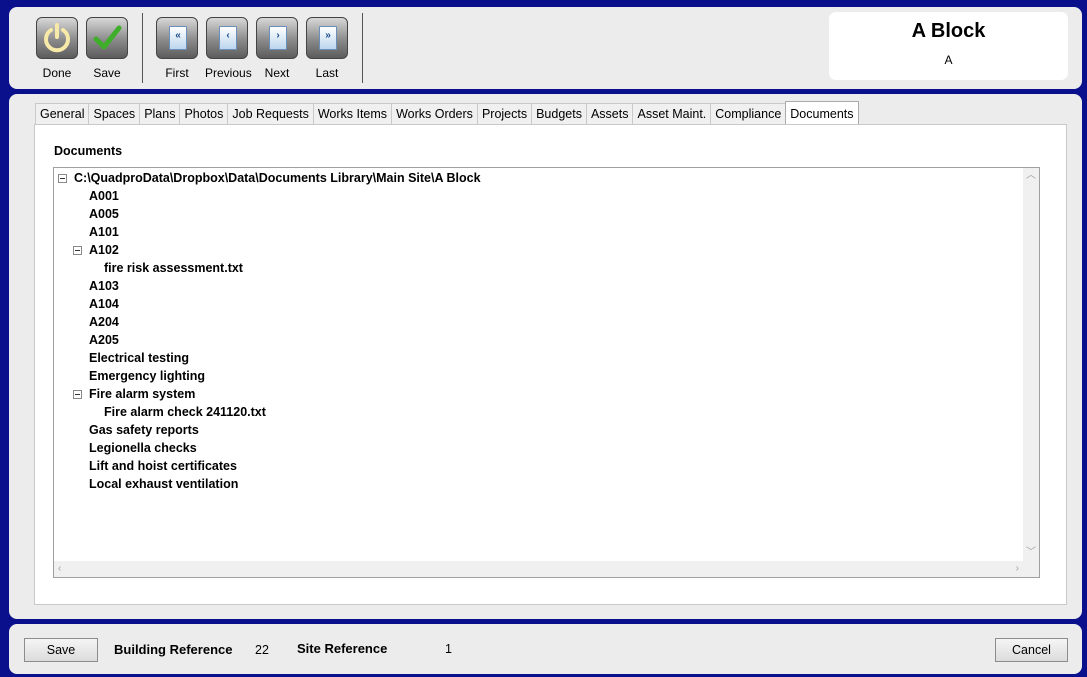 This screenshot has width=1087, height=677. I want to click on tree-folder-item: A102, so click(104, 250).